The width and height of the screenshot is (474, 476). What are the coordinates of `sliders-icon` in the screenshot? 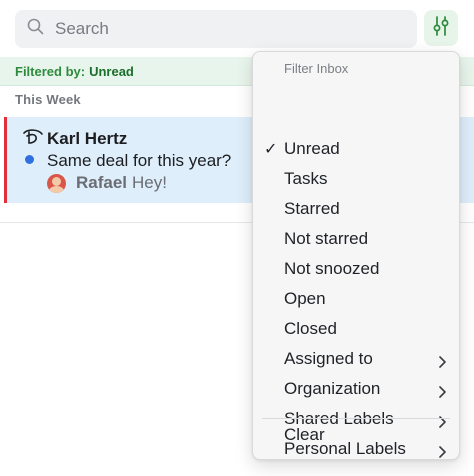 It's located at (441, 28).